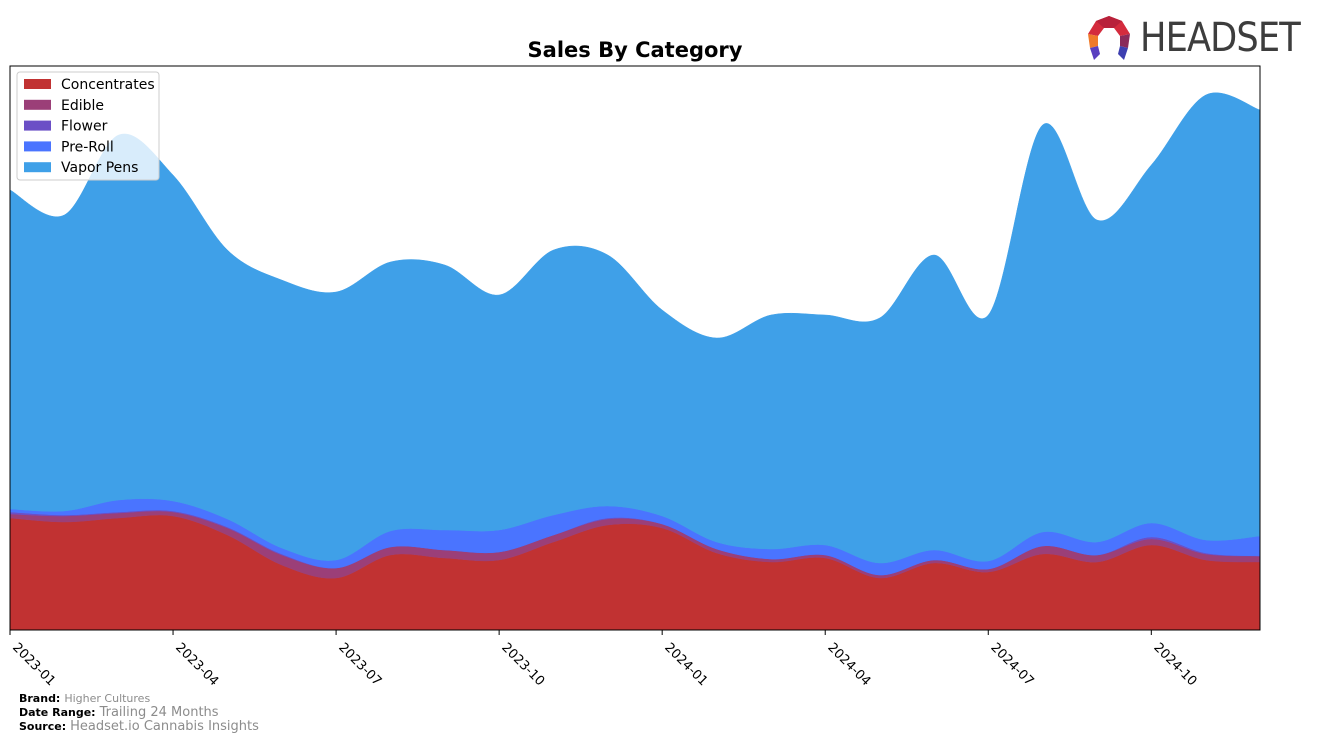  I want to click on x-tick-label: 2023-07, so click(359, 664).